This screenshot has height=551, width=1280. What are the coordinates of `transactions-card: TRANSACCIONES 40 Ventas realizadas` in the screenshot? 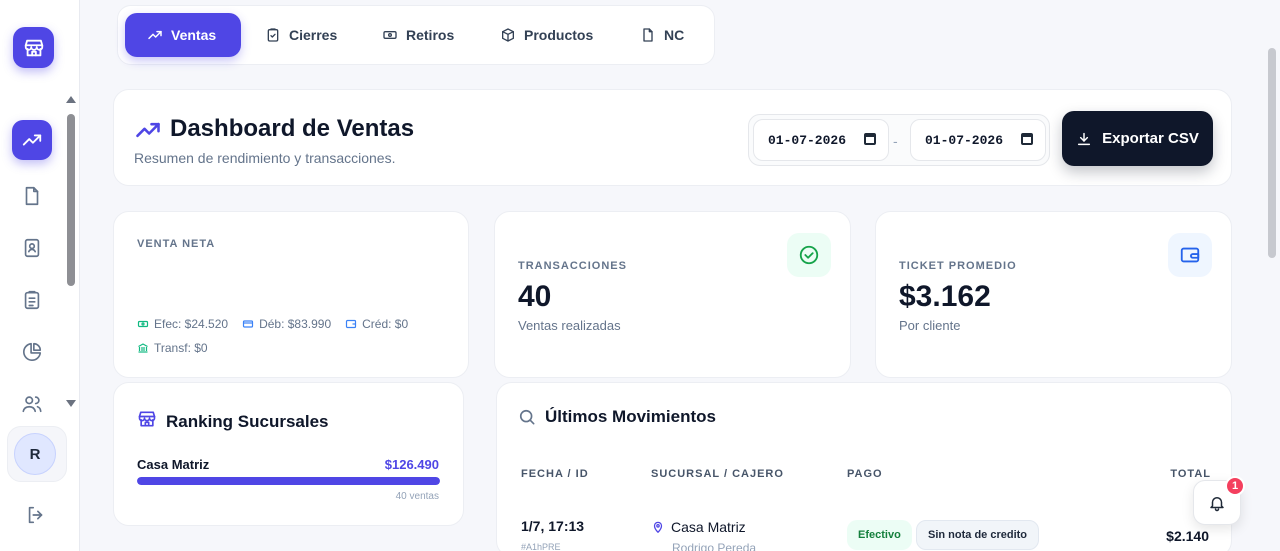 It's located at (672, 294).